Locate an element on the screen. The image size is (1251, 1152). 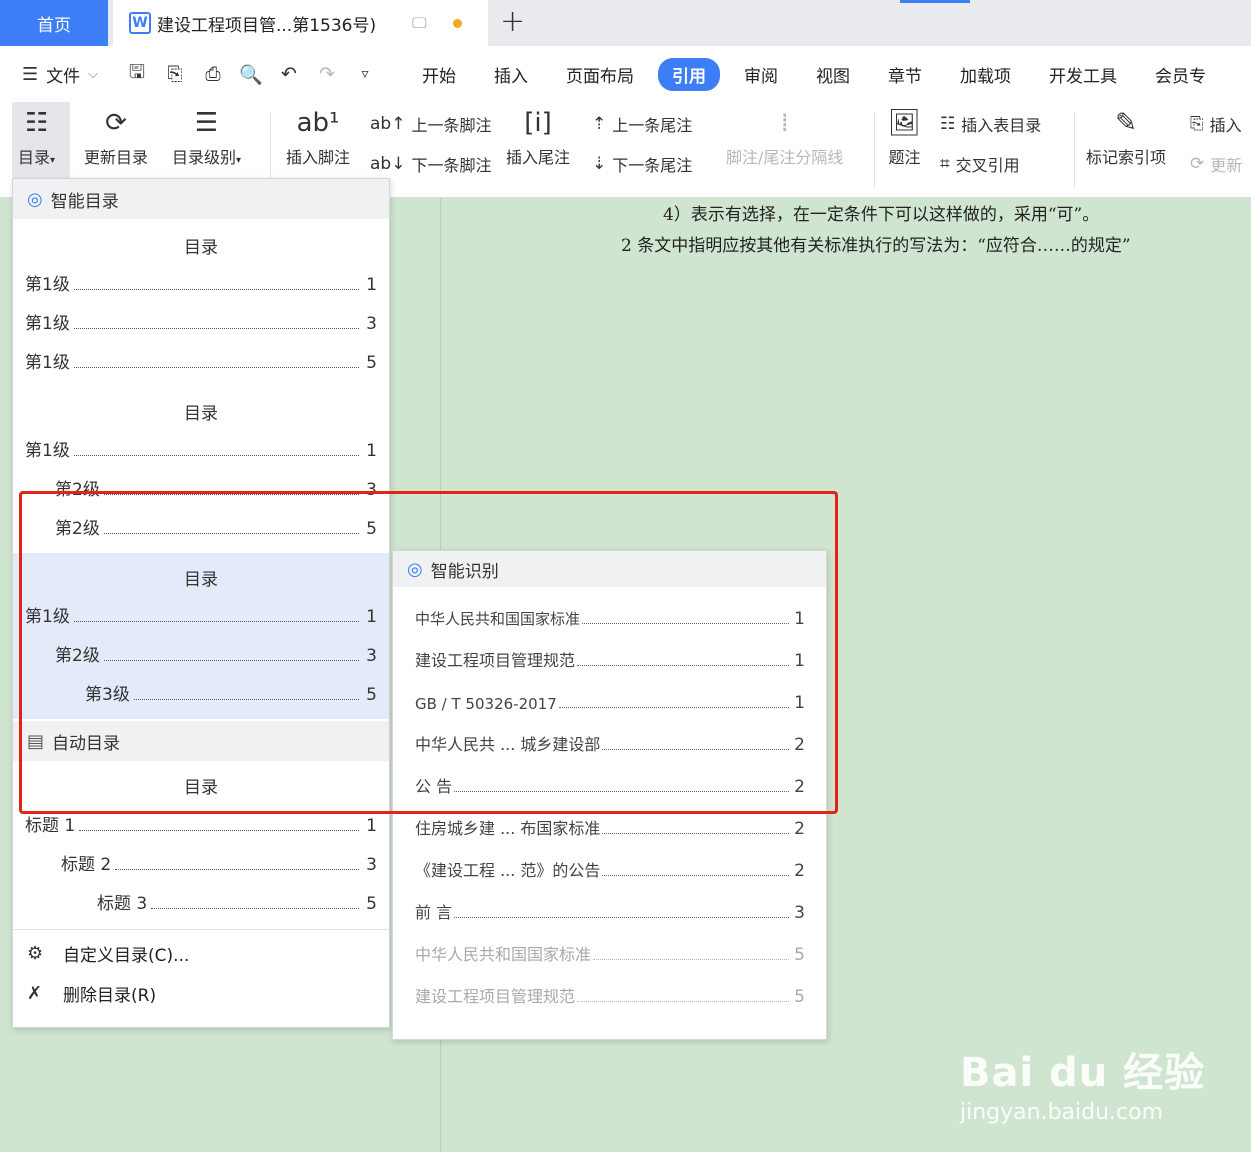
smart-recognition-header-label: 智能识别 is located at coordinates (464, 571).